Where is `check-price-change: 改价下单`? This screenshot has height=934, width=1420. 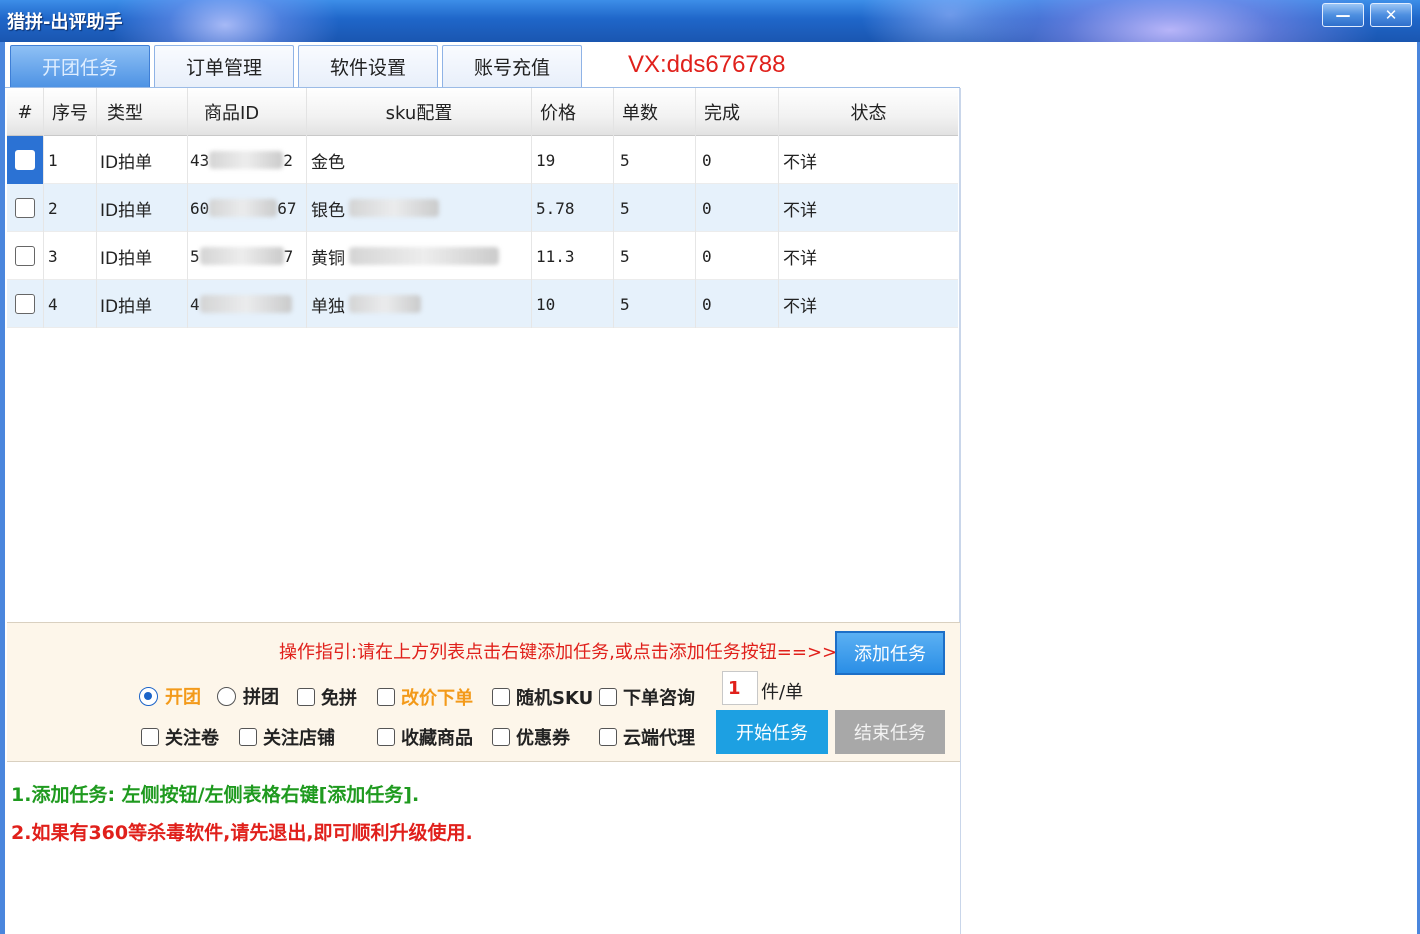
check-price-change: 改价下单 is located at coordinates (425, 697).